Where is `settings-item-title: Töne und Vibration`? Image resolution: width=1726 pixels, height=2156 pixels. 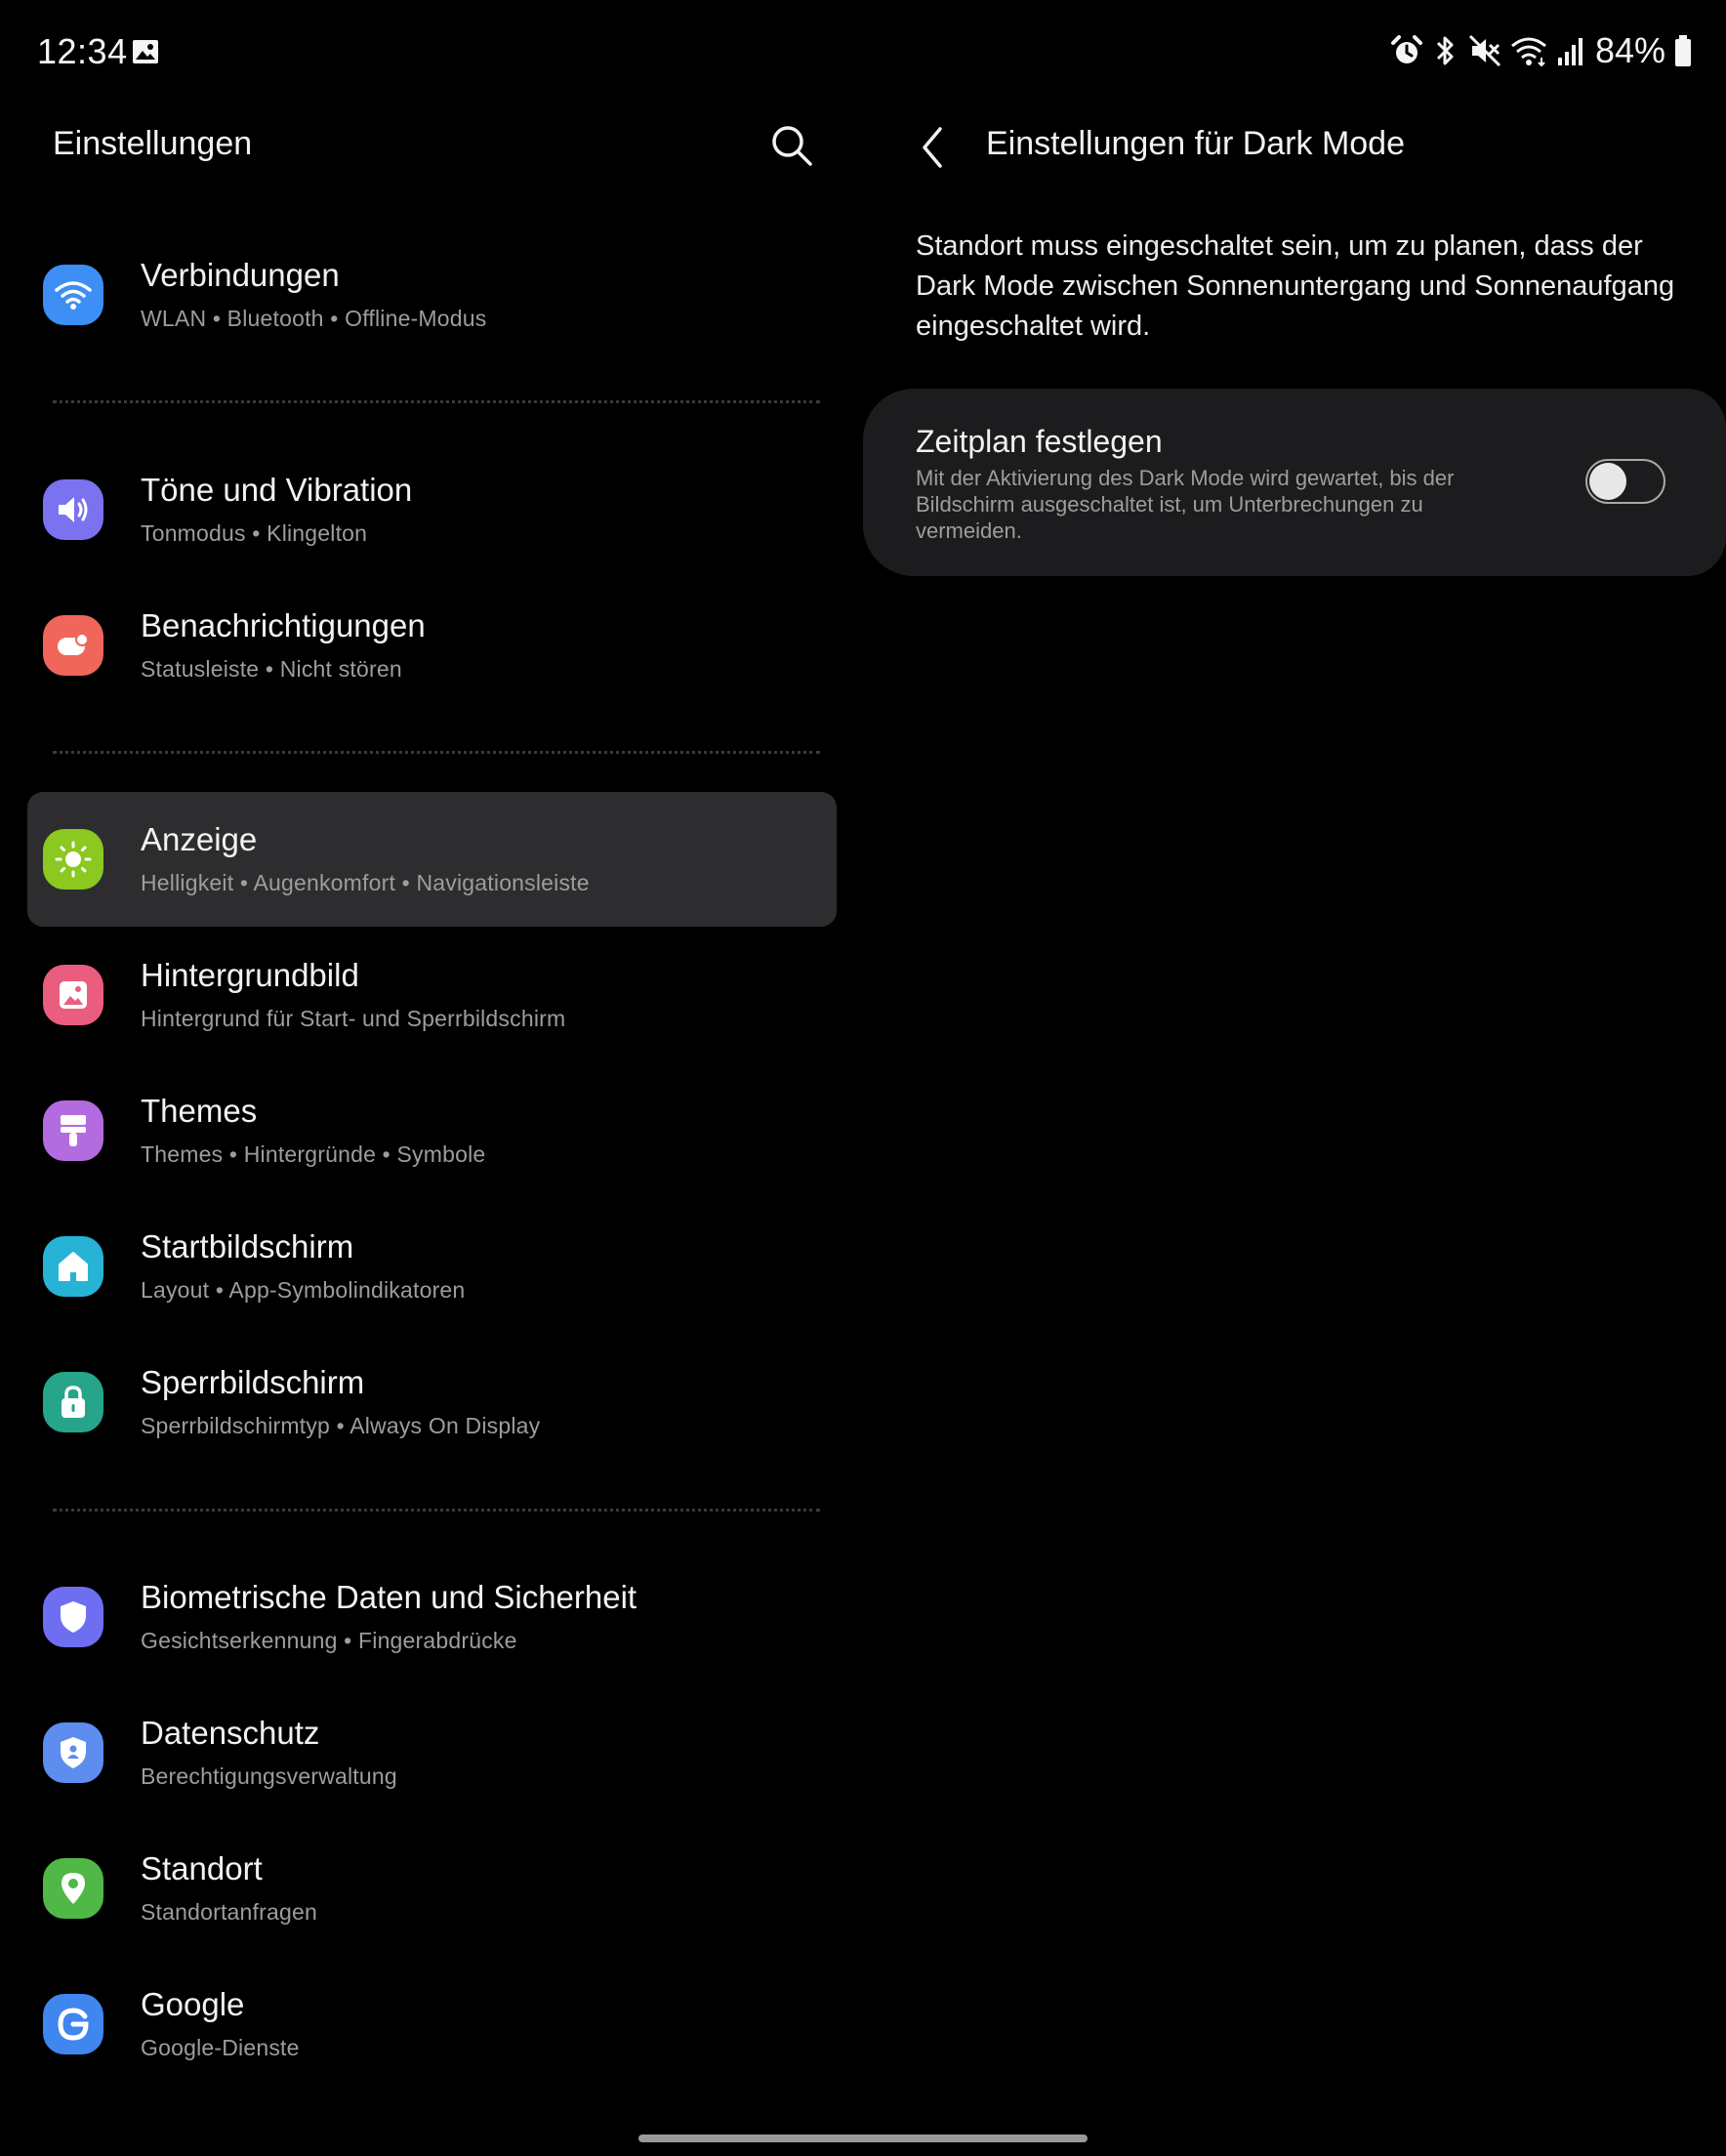
settings-item-title: Töne und Vibration is located at coordinates (277, 490).